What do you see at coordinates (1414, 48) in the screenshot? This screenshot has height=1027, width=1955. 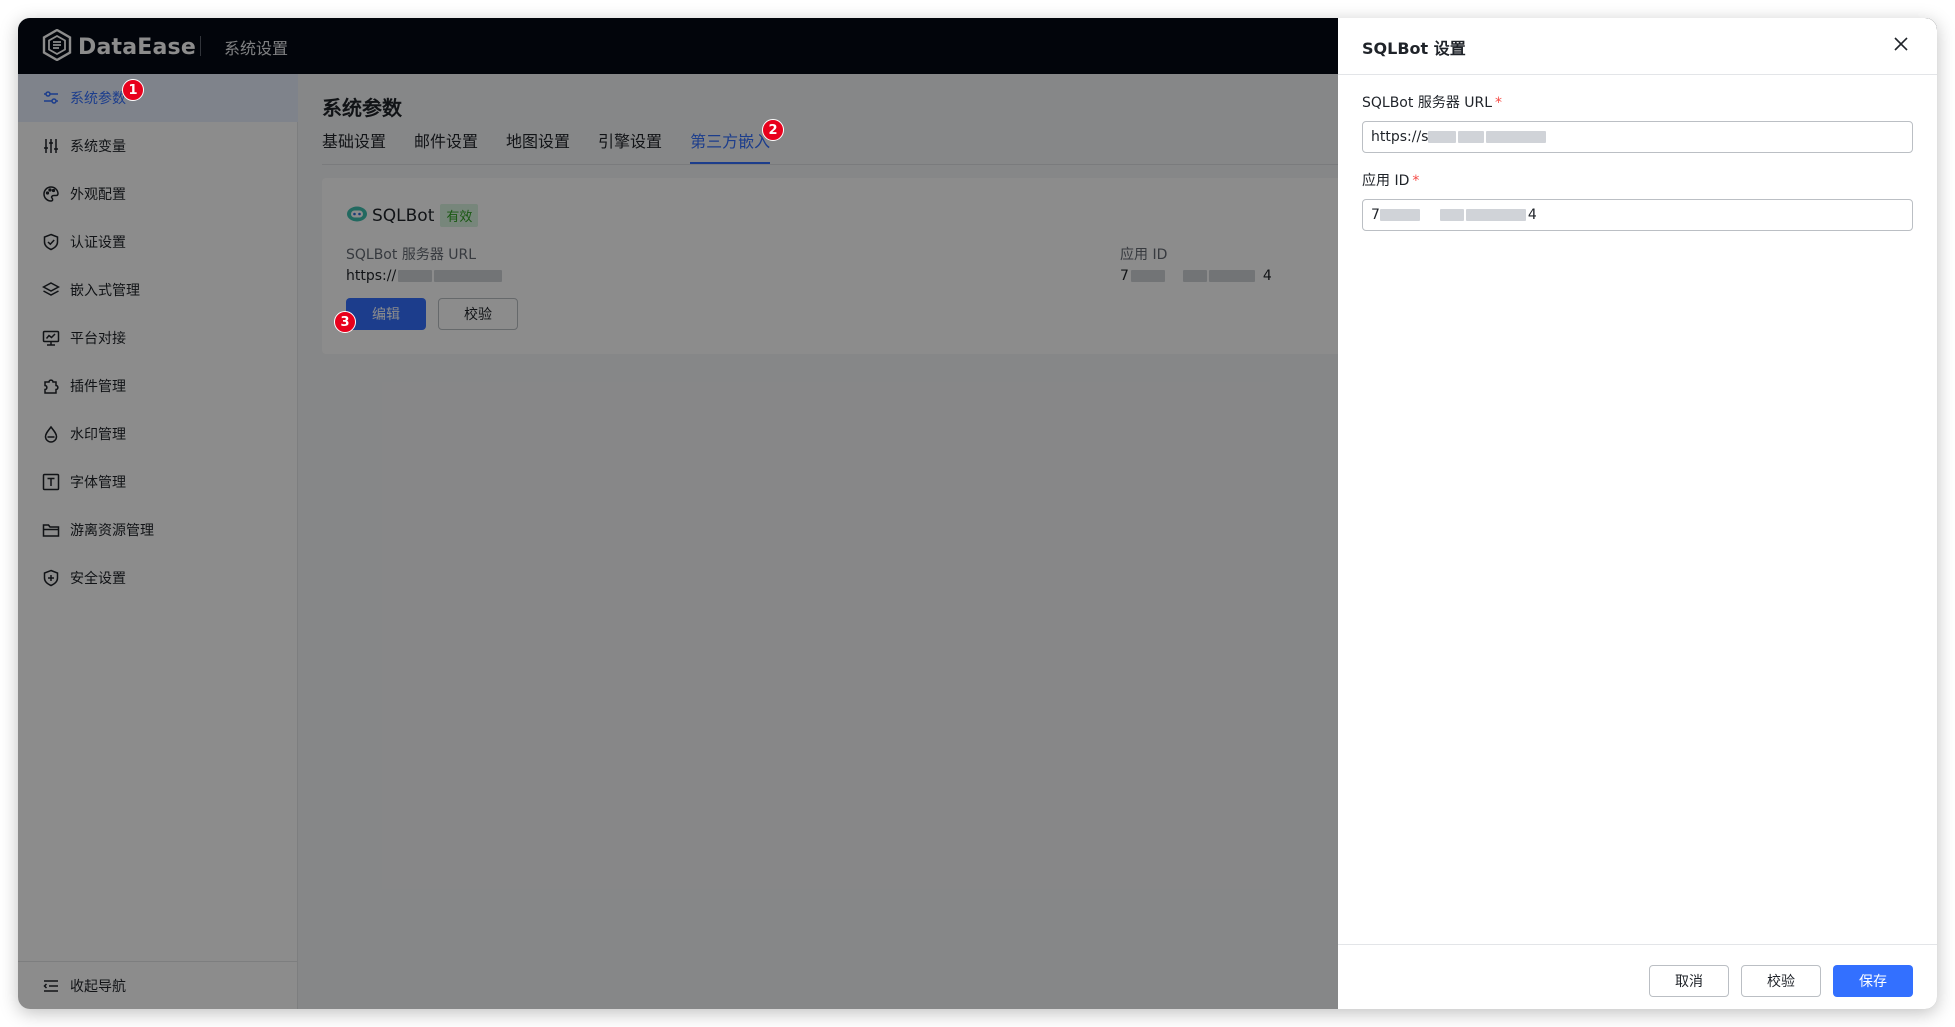 I see `drawer-title: SQLBot 设置` at bounding box center [1414, 48].